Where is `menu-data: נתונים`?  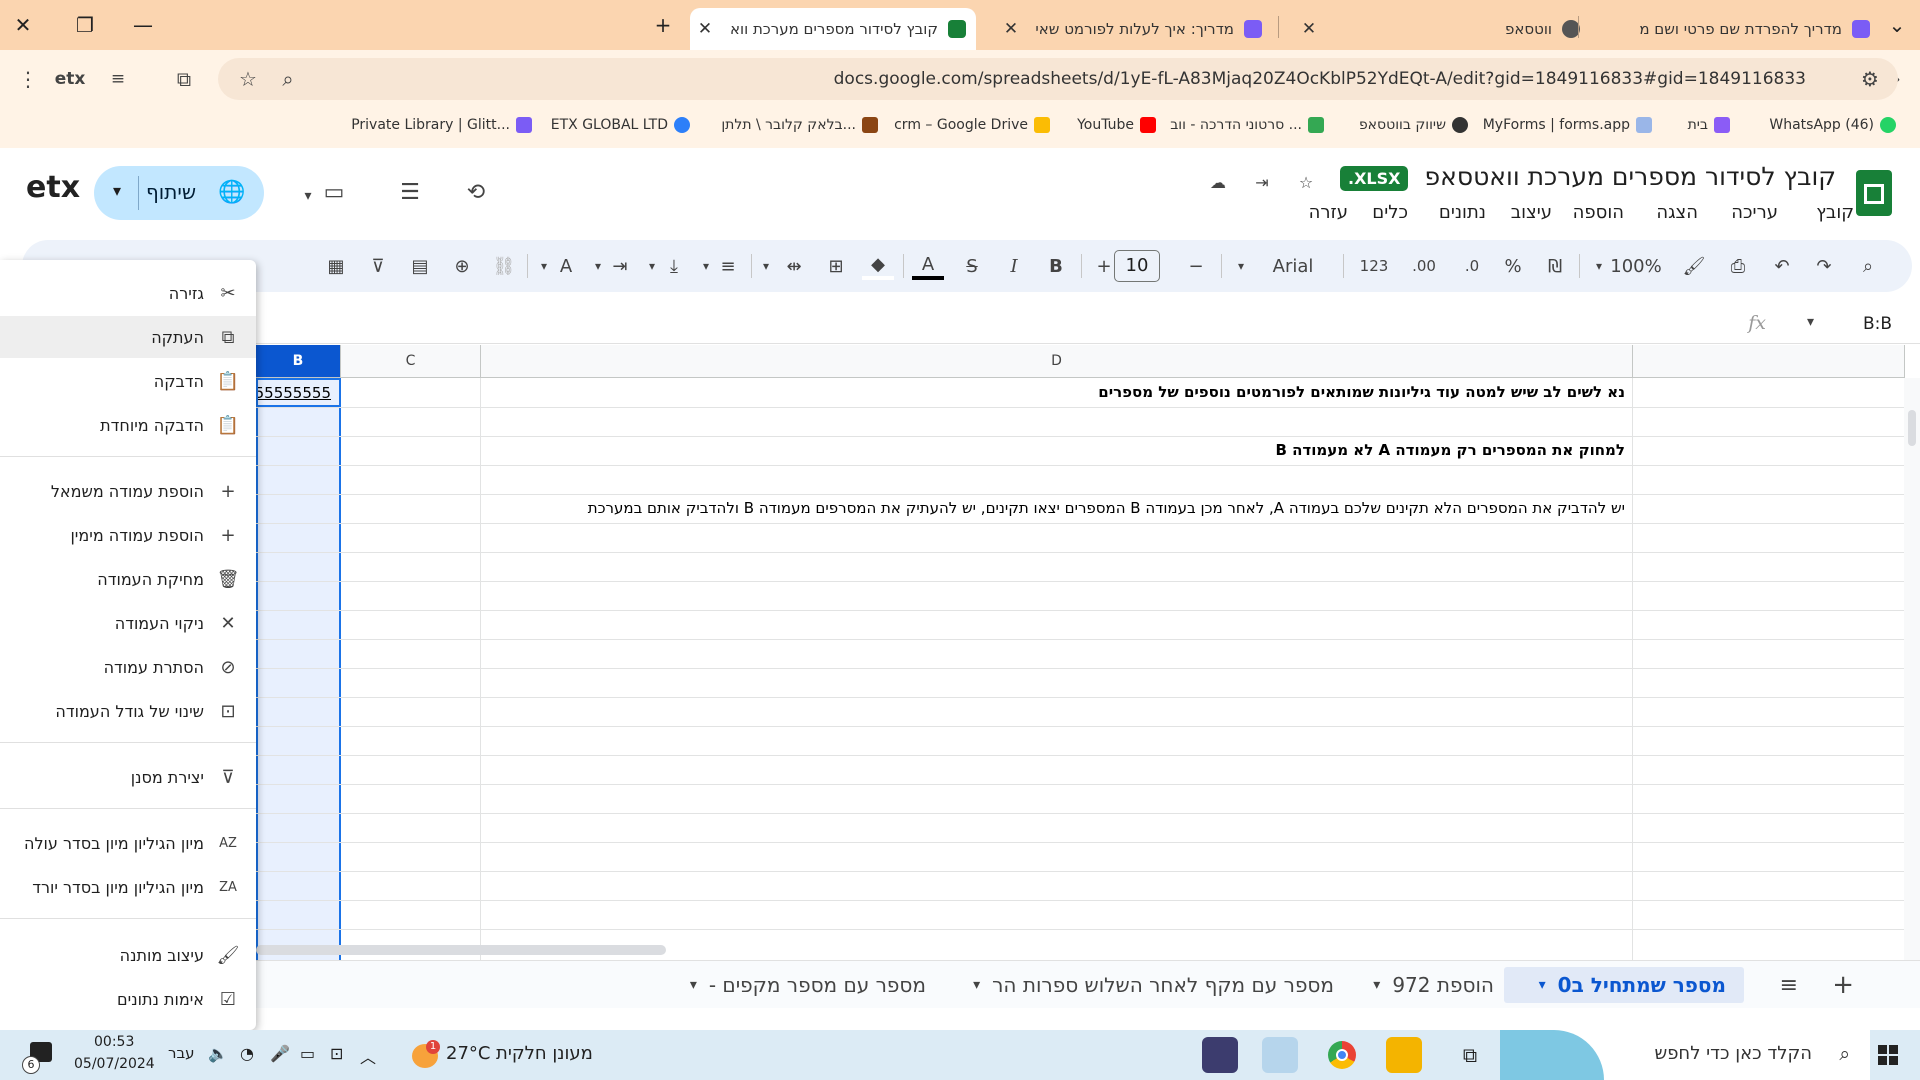
menu-data: נתונים is located at coordinates (1462, 212).